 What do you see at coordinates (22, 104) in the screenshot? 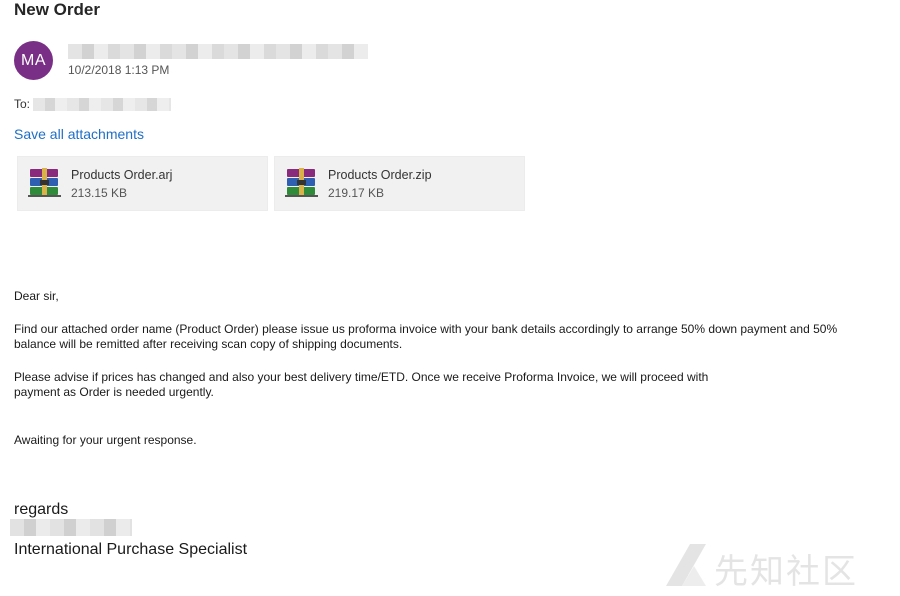
I see `to-label: To:` at bounding box center [22, 104].